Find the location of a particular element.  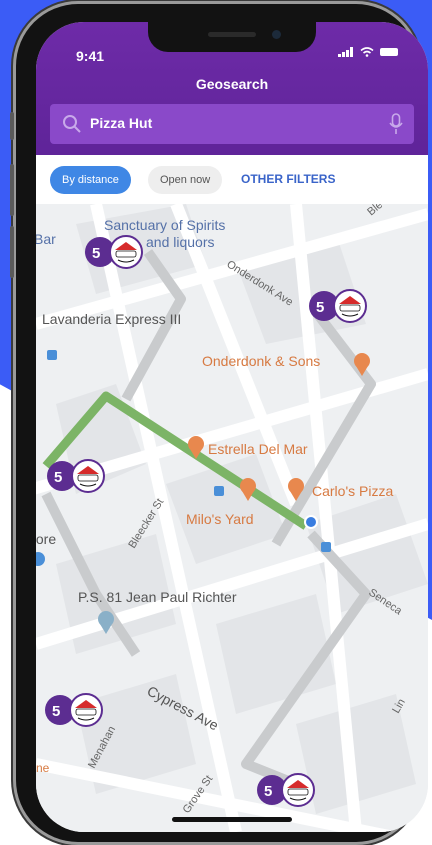

mute-switch is located at coordinates (12, 126).